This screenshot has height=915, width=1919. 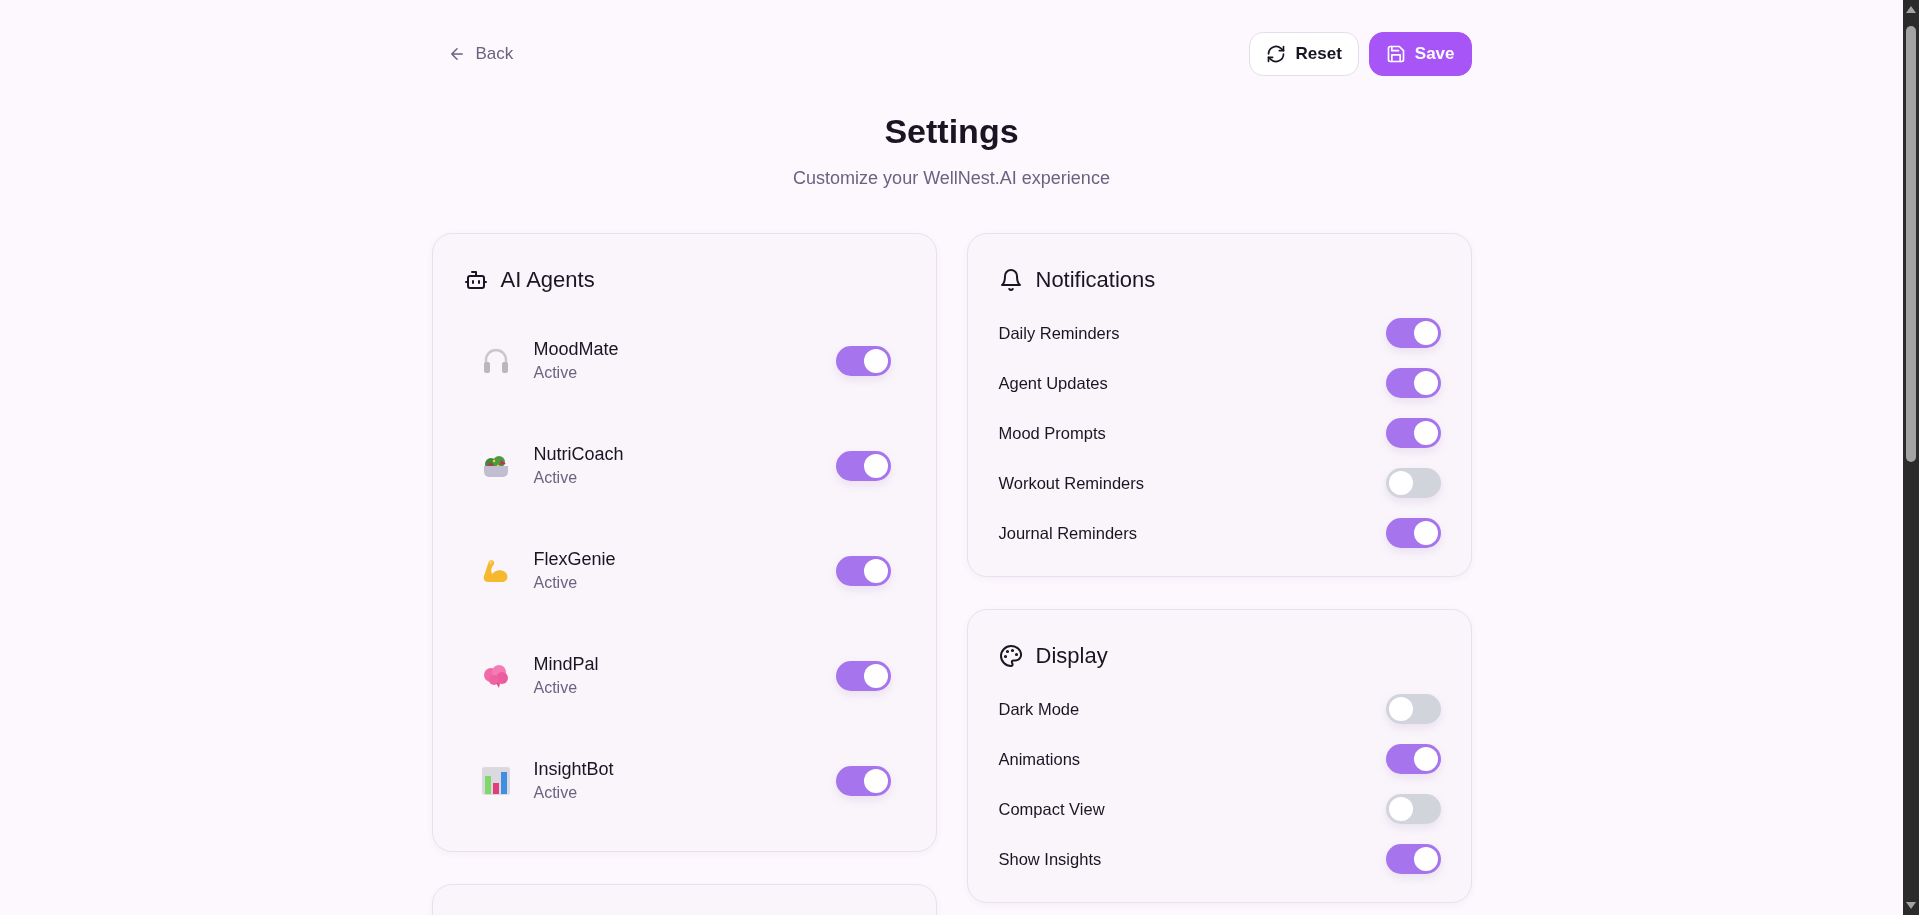 I want to click on reset-button: Reset, so click(x=1304, y=54).